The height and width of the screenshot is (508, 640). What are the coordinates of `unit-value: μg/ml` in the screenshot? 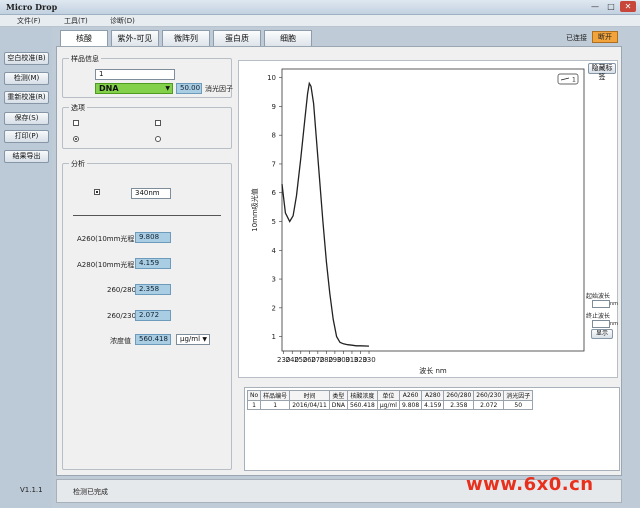 It's located at (190, 339).